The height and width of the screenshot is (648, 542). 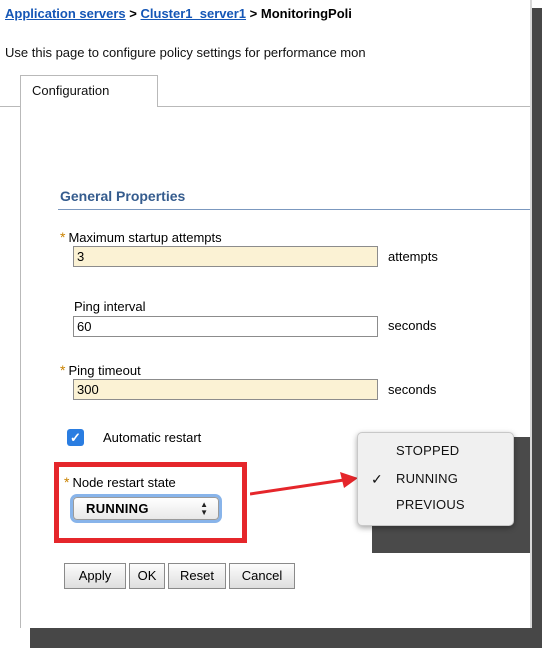 What do you see at coordinates (145, 237) in the screenshot?
I see `max-startup-label-text: Maximum startup attempts` at bounding box center [145, 237].